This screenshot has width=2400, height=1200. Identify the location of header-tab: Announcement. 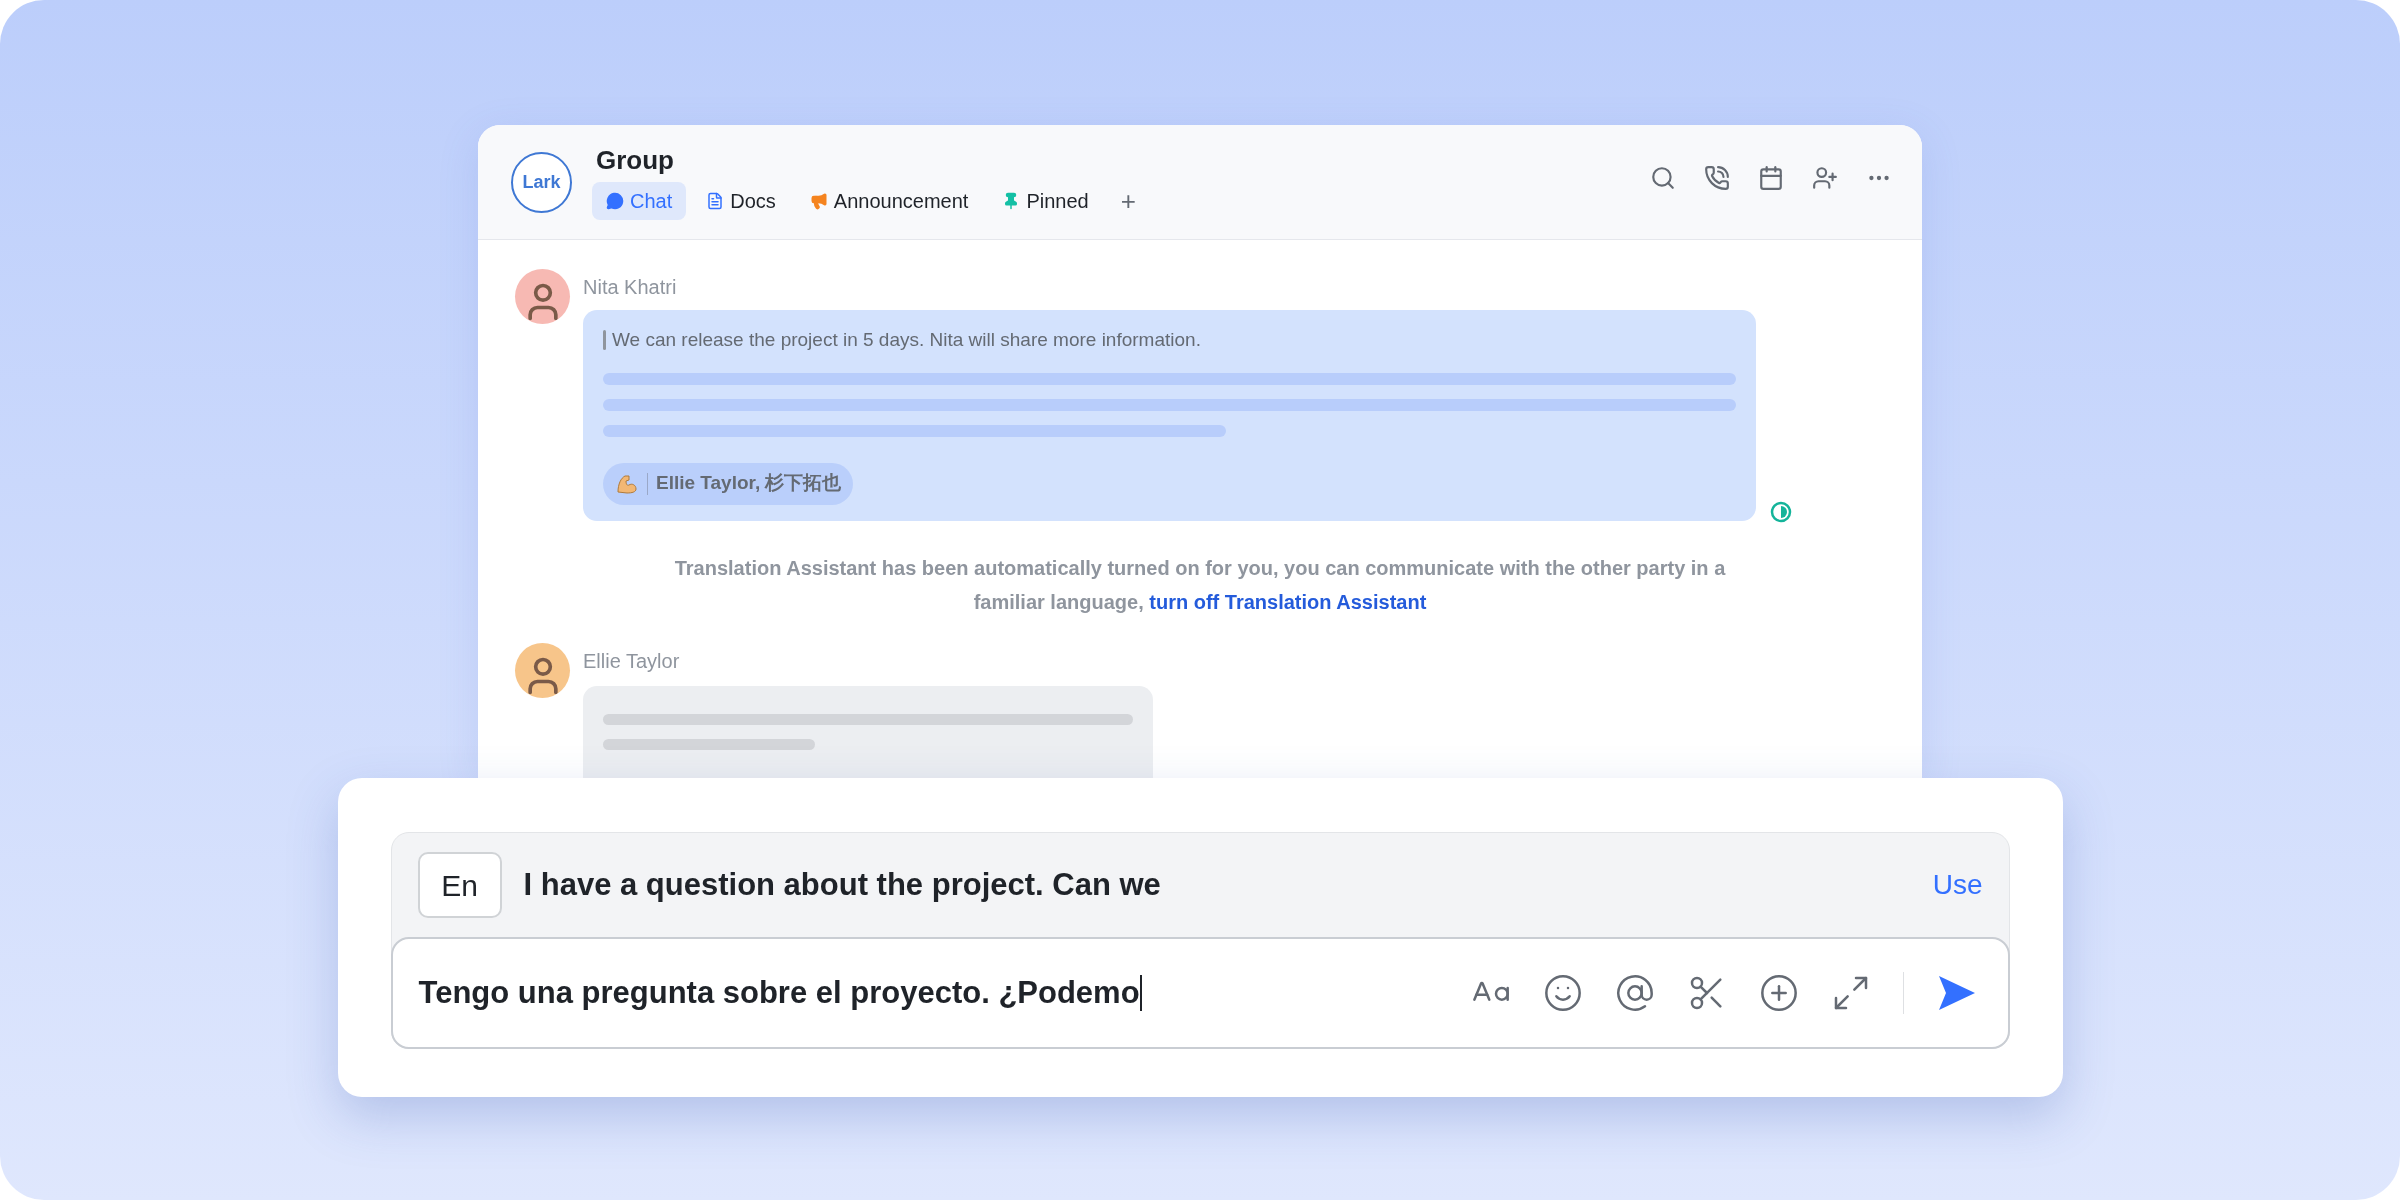
(889, 201).